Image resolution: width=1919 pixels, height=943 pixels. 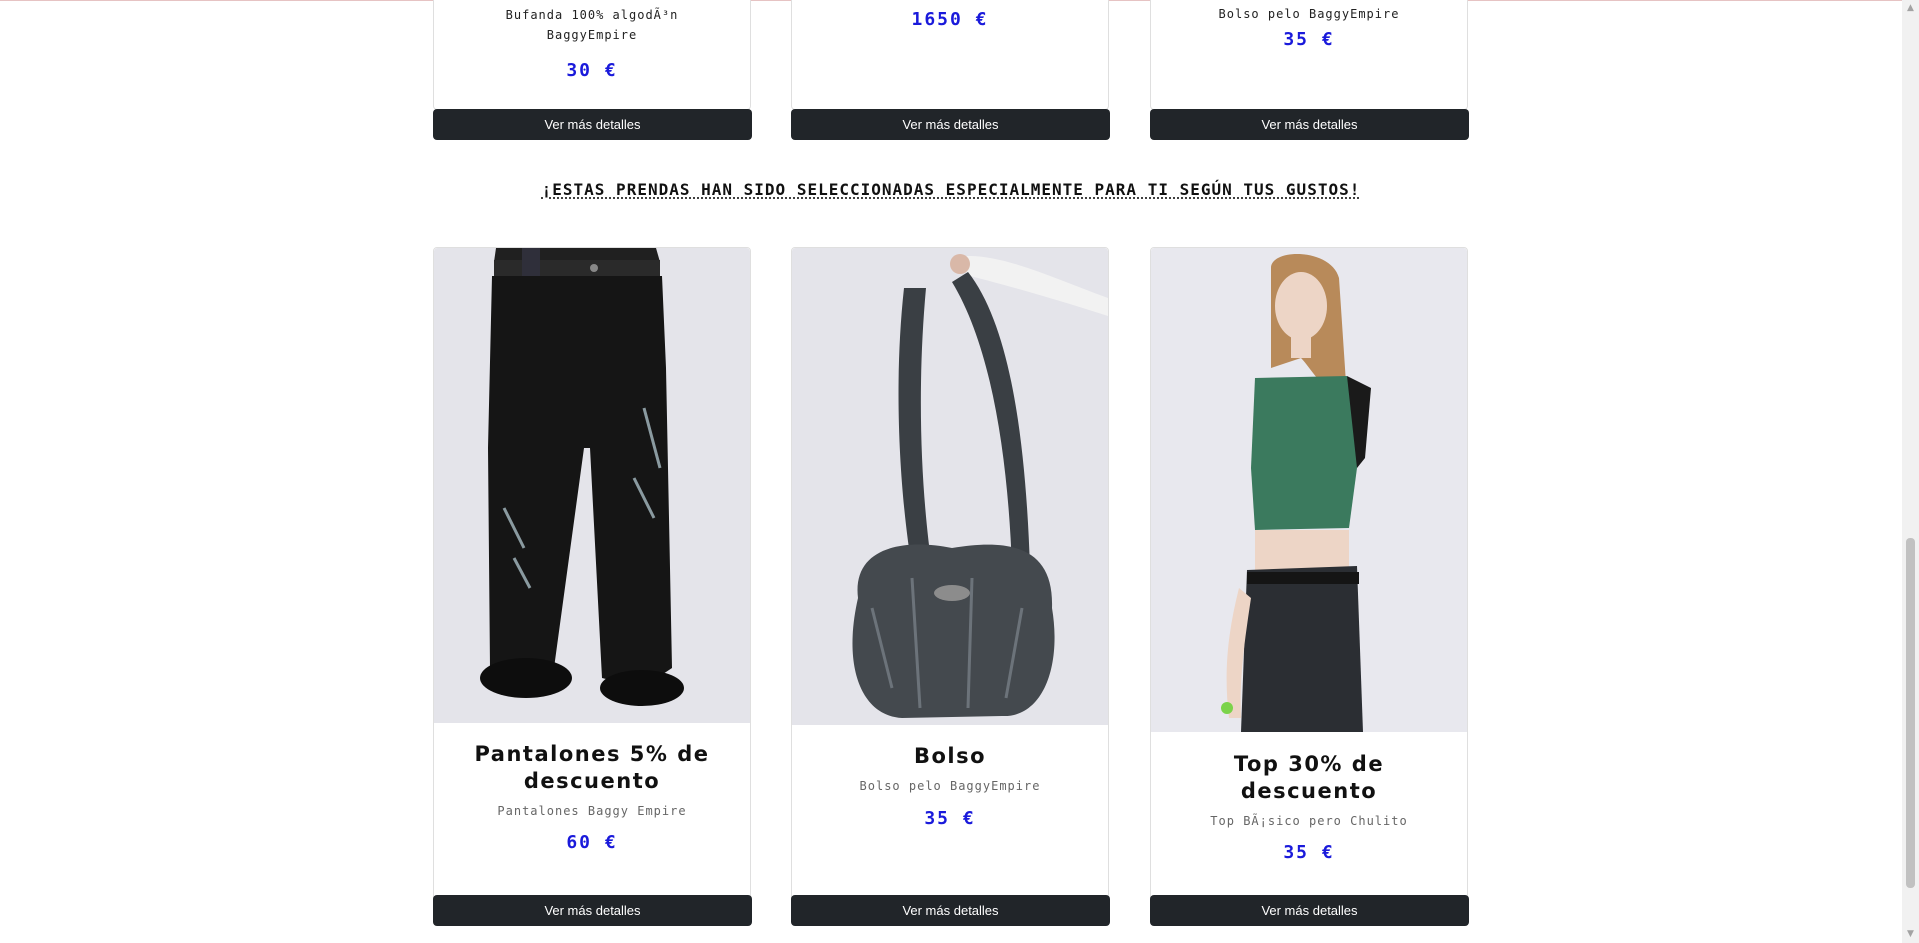 What do you see at coordinates (950, 55) in the screenshot?
I see `product-card-top-middle: 1650 €` at bounding box center [950, 55].